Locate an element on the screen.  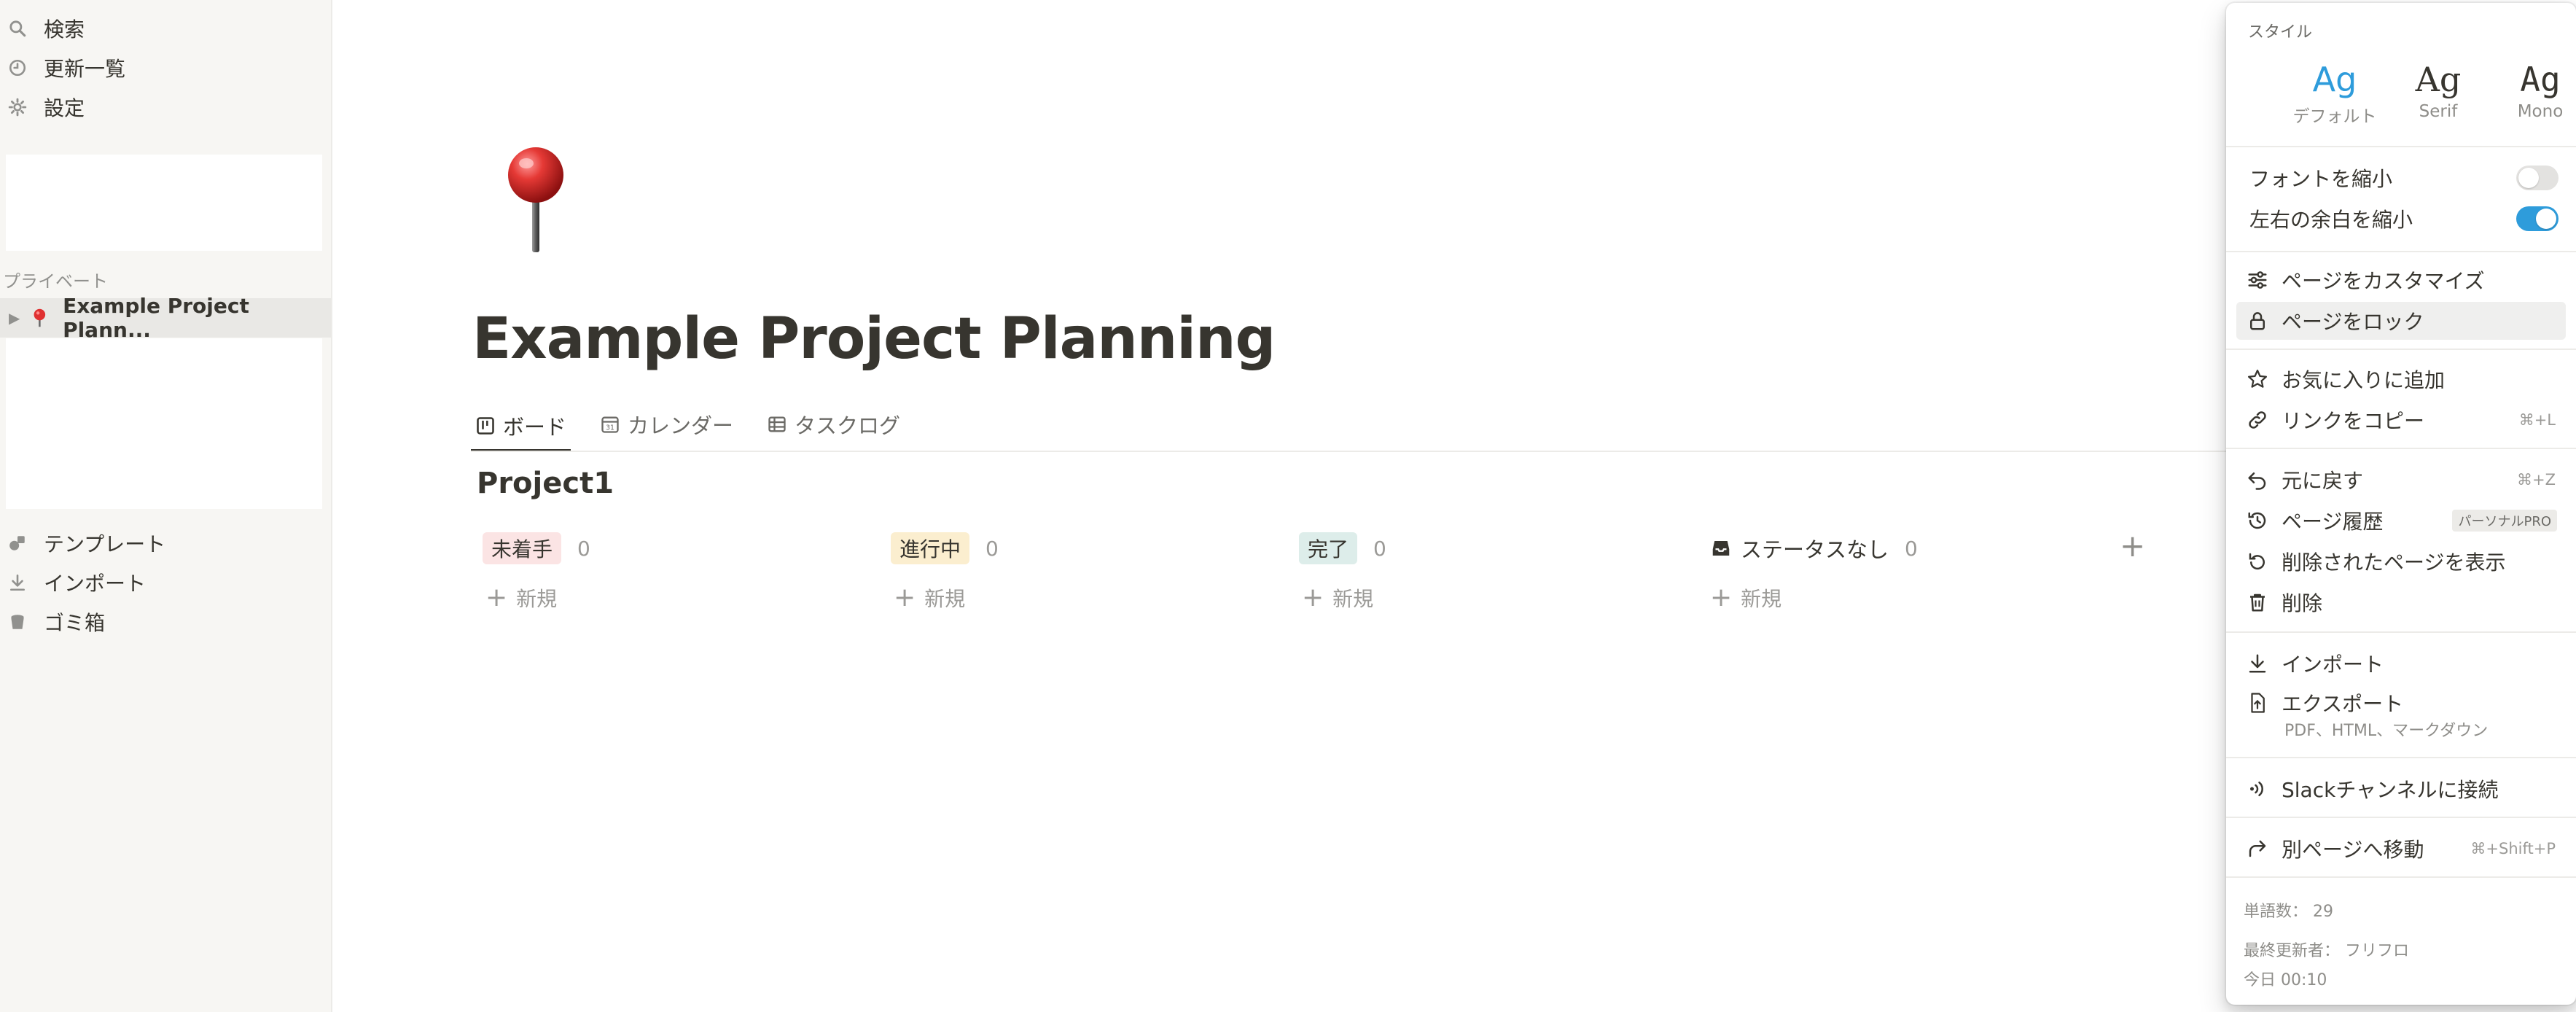
customize-page-item: ページをカスタマイズ is located at coordinates (2401, 280).